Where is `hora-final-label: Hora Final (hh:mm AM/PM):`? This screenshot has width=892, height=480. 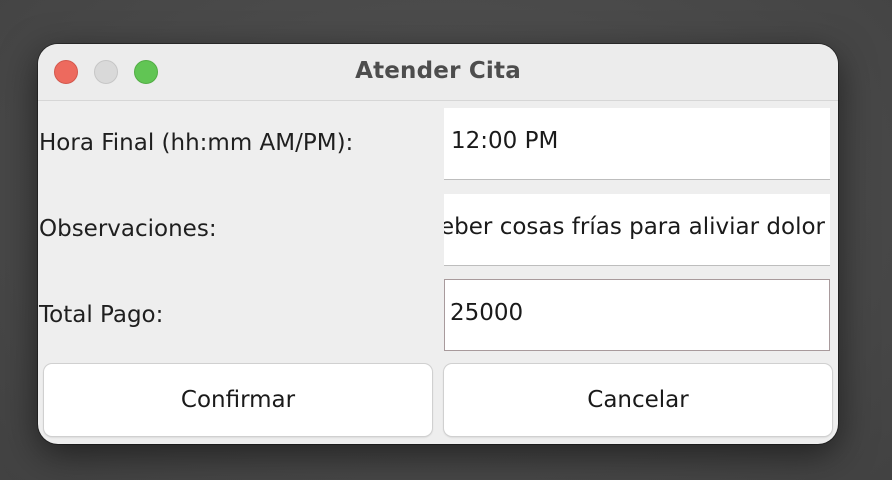 hora-final-label: Hora Final (hh:mm AM/PM): is located at coordinates (196, 143).